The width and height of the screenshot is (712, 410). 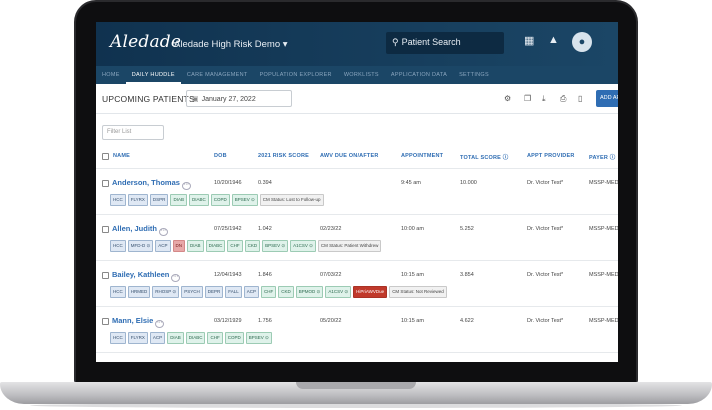 What do you see at coordinates (192, 292) in the screenshot?
I see `tag-badge: PSYCH` at bounding box center [192, 292].